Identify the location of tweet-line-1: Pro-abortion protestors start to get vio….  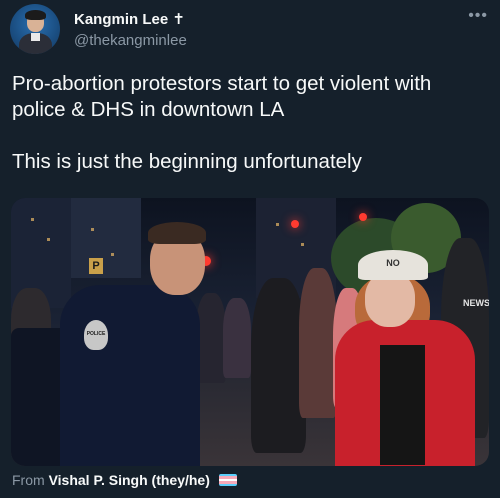
(222, 96).